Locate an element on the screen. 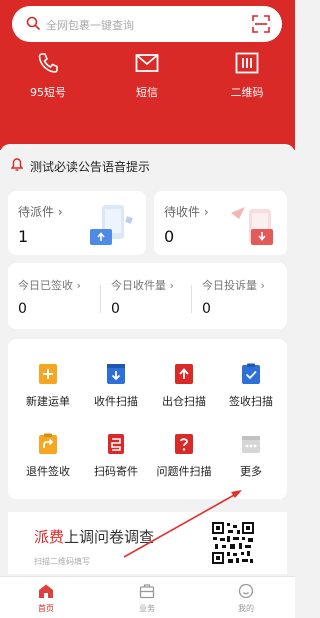 The height and width of the screenshot is (618, 320). briefcase-icon is located at coordinates (147, 591).